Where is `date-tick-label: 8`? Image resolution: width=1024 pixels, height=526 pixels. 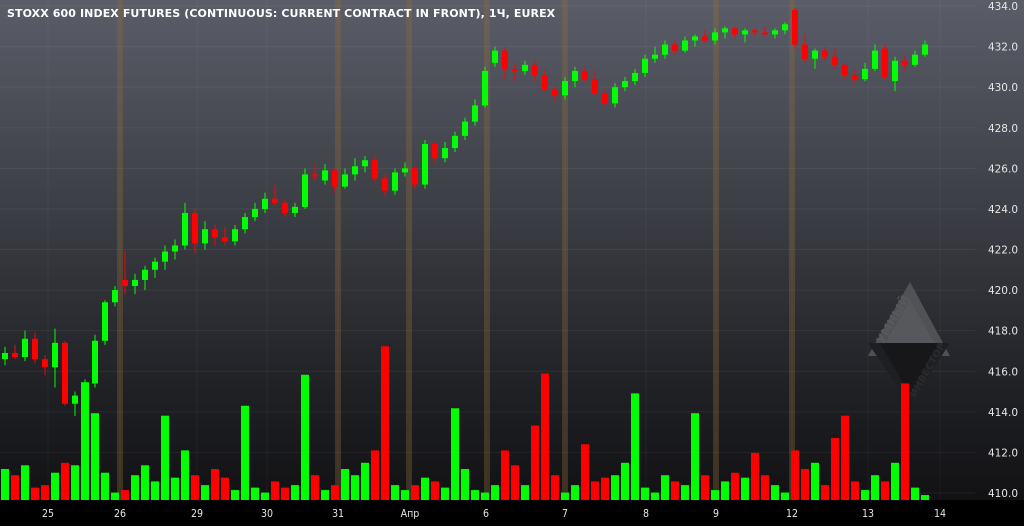 date-tick-label: 8 is located at coordinates (646, 514).